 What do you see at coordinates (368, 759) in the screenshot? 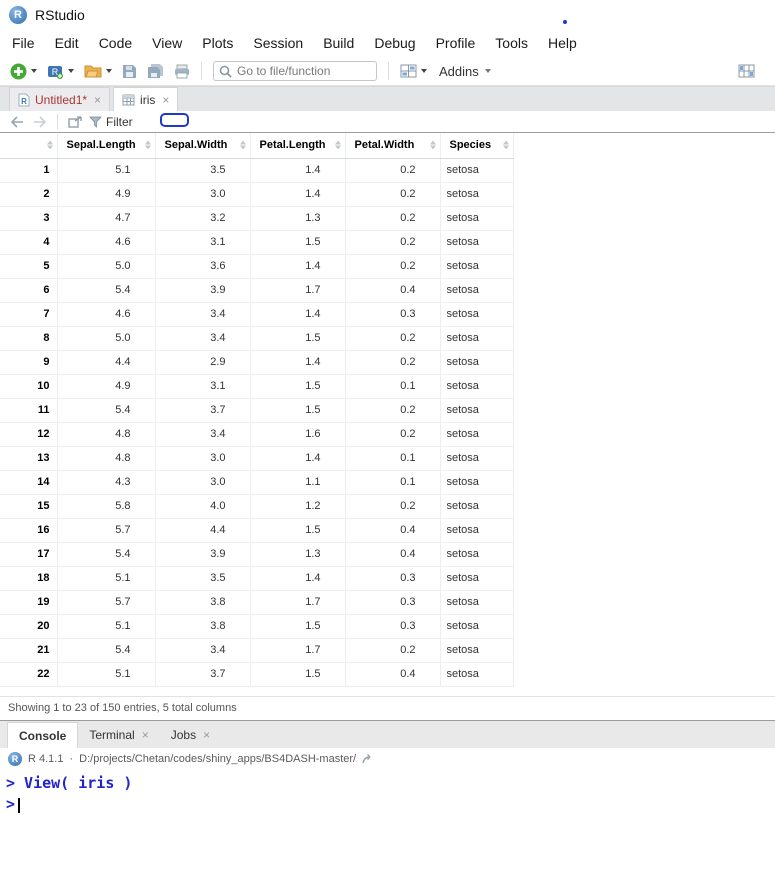
I see `goto-directory-icon` at bounding box center [368, 759].